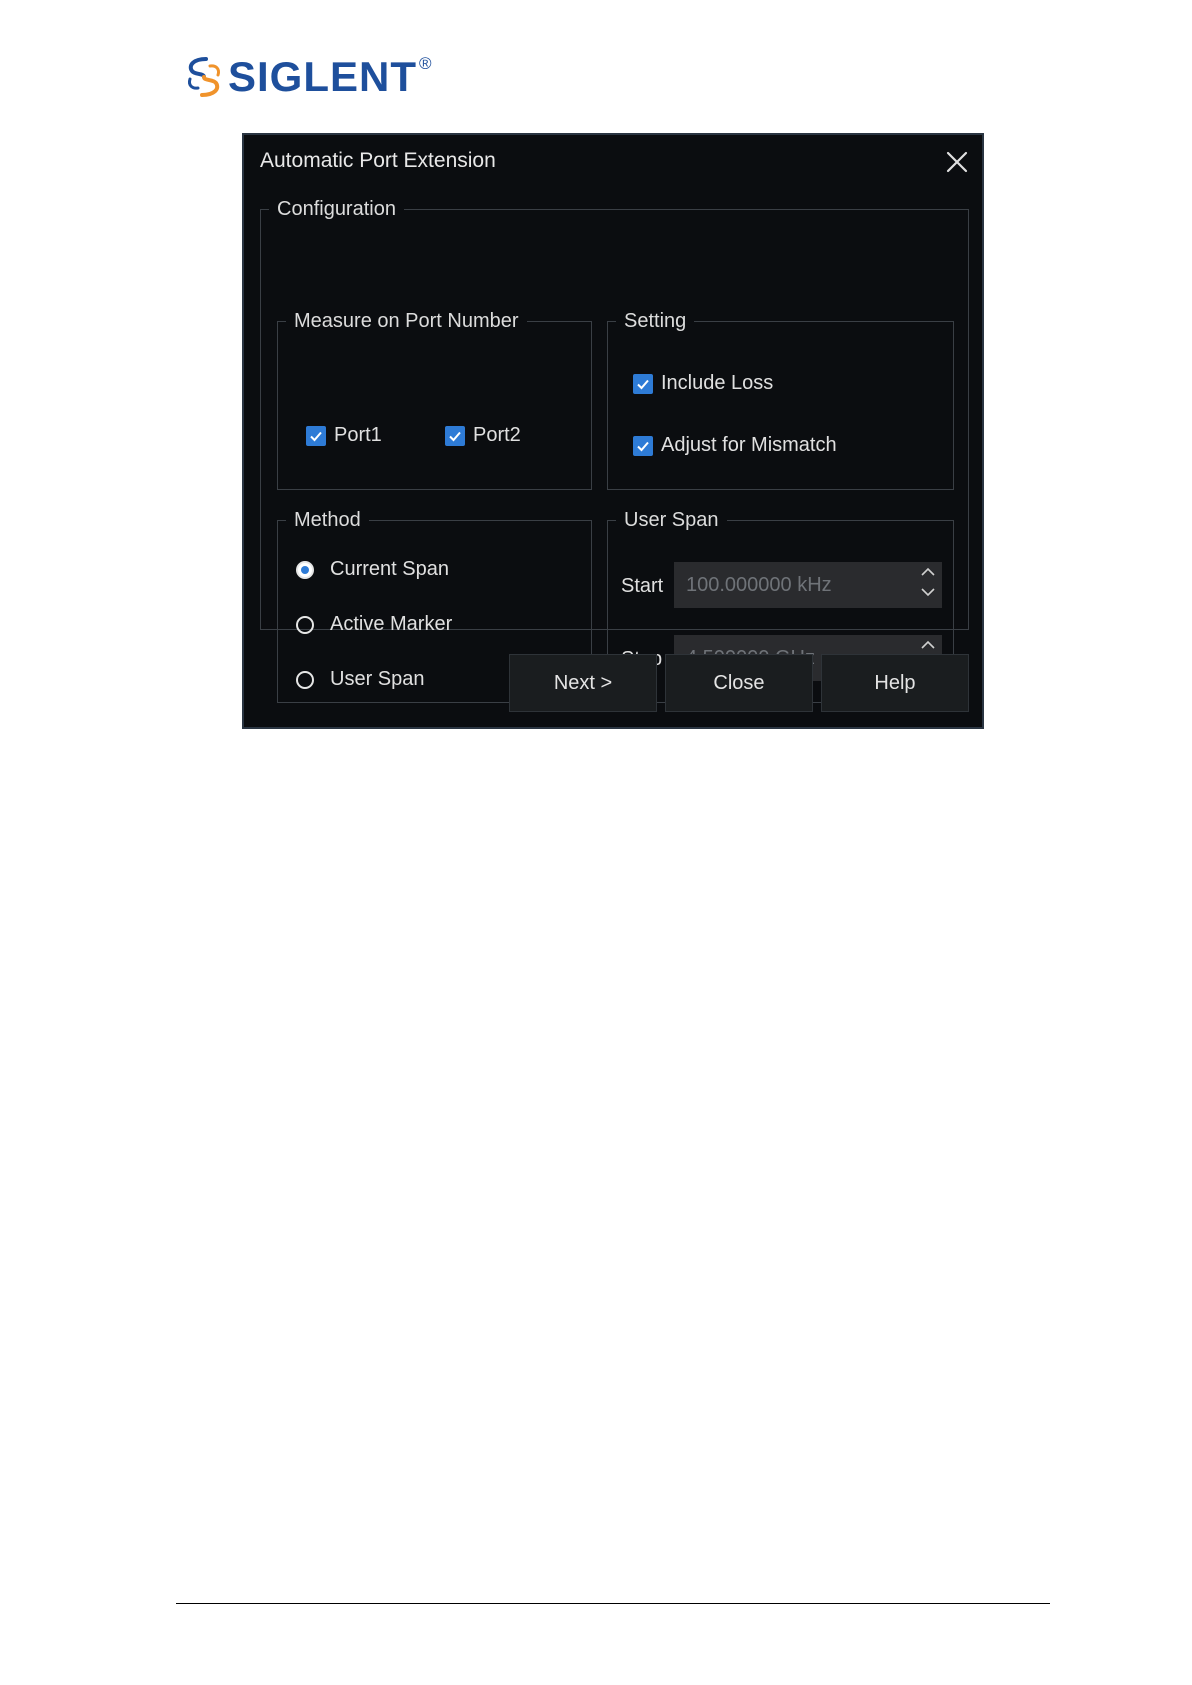 This screenshot has height=1685, width=1192. I want to click on start-spinbox, so click(808, 585).